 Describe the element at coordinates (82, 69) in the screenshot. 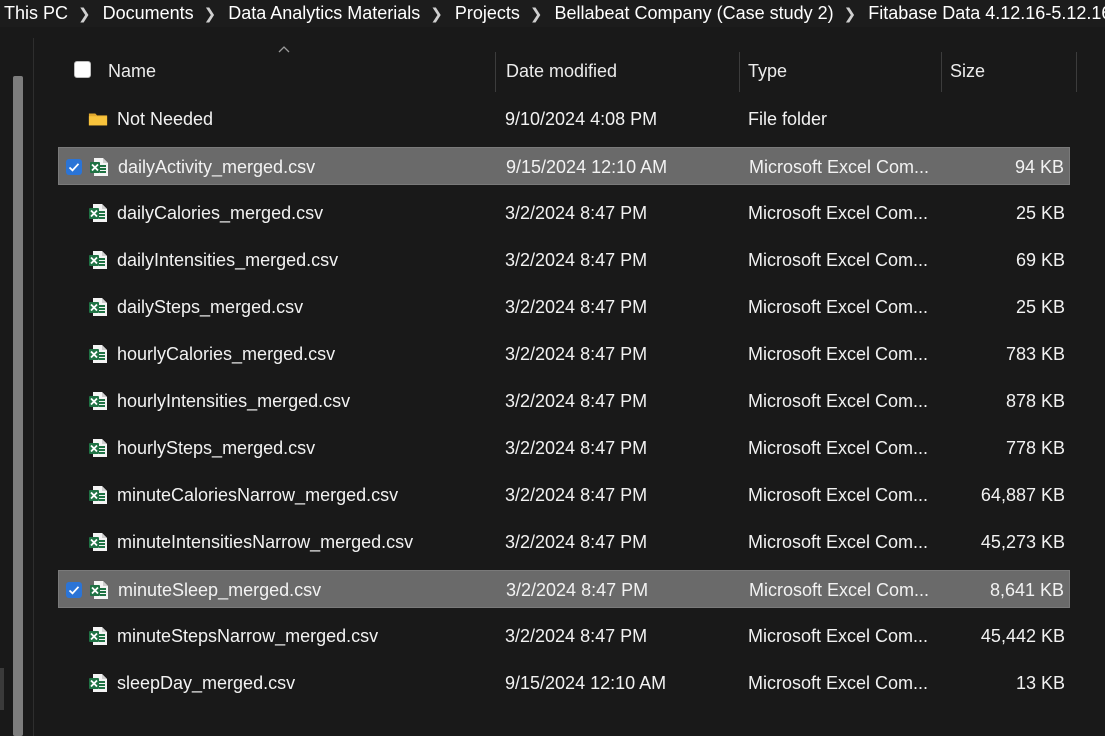

I see `select-all-checkbox` at that location.